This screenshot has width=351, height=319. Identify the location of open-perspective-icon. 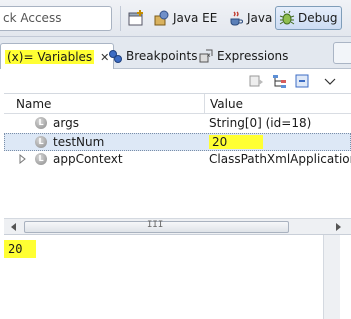
(137, 18).